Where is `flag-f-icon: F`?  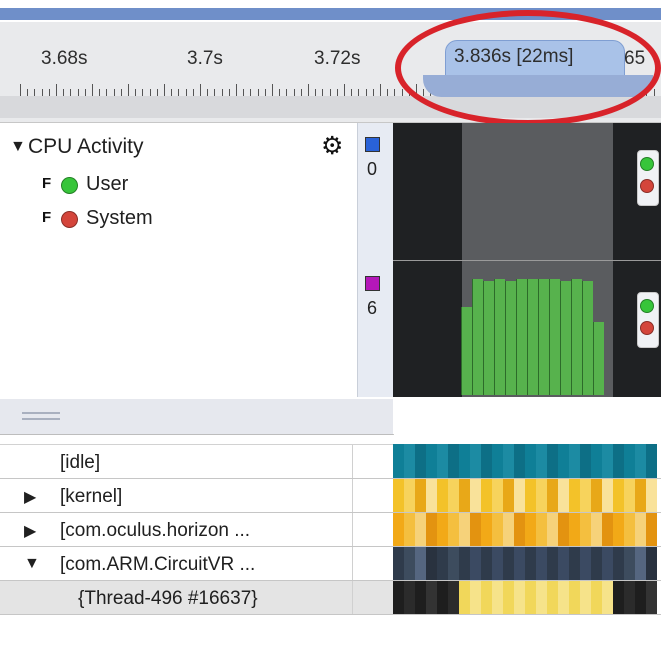
flag-f-icon: F is located at coordinates (47, 183).